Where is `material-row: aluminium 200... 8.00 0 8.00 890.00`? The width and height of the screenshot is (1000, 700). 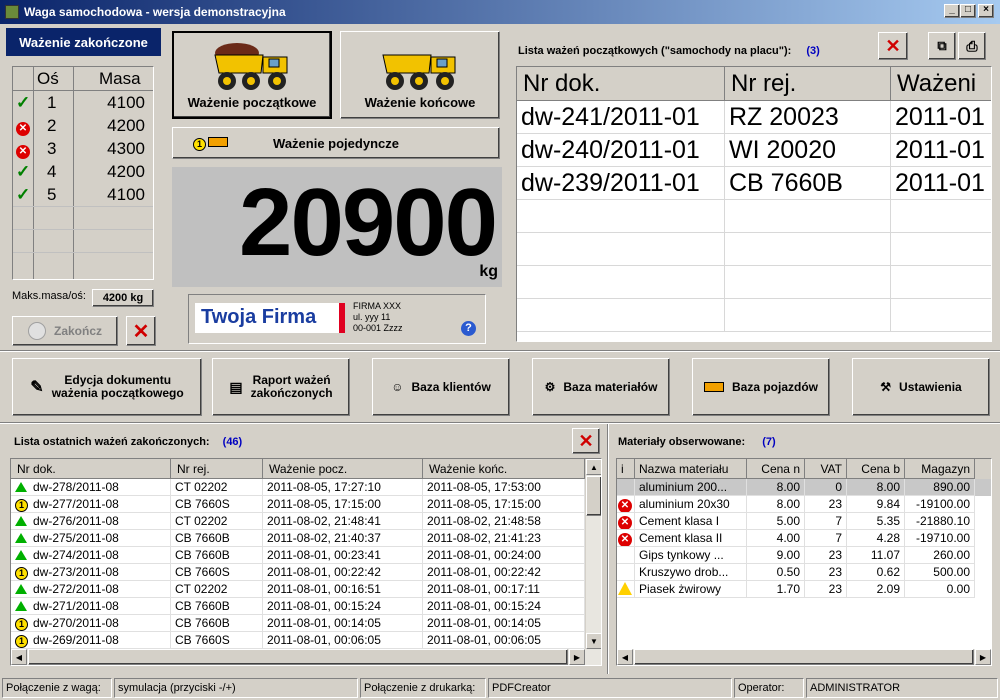 material-row: aluminium 200... 8.00 0 8.00 890.00 is located at coordinates (804, 487).